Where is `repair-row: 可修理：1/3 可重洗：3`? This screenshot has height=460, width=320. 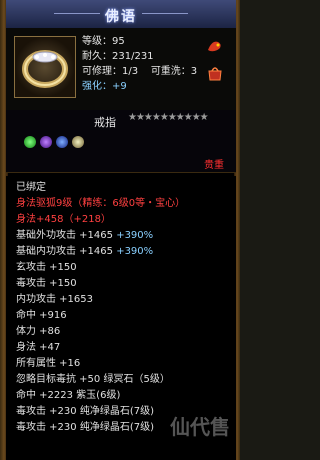
repair-row: 可修理：1/3 可重洗：3 is located at coordinates (139, 71).